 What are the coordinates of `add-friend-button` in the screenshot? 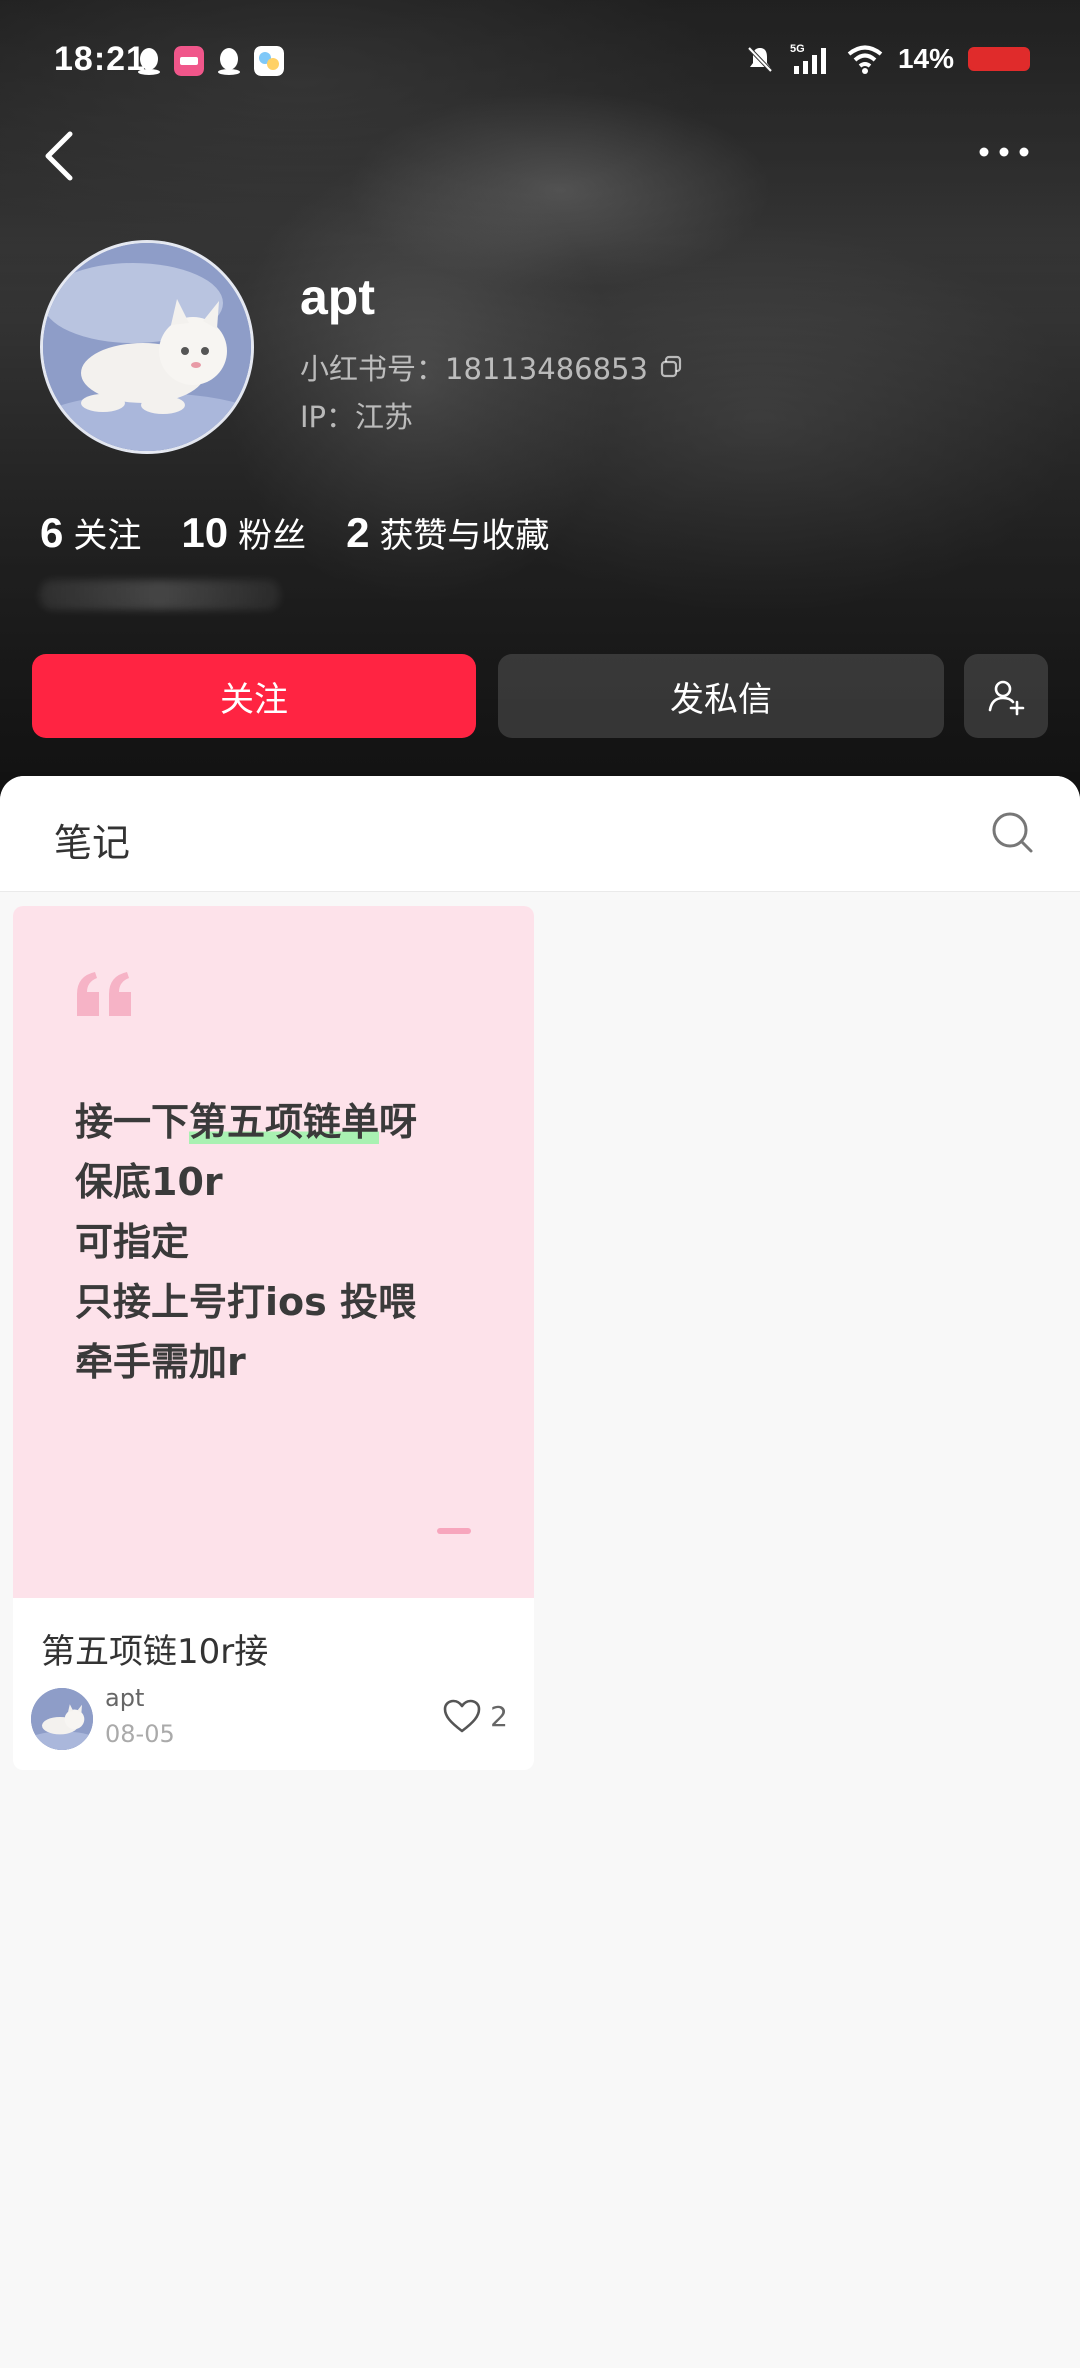 It's located at (1006, 696).